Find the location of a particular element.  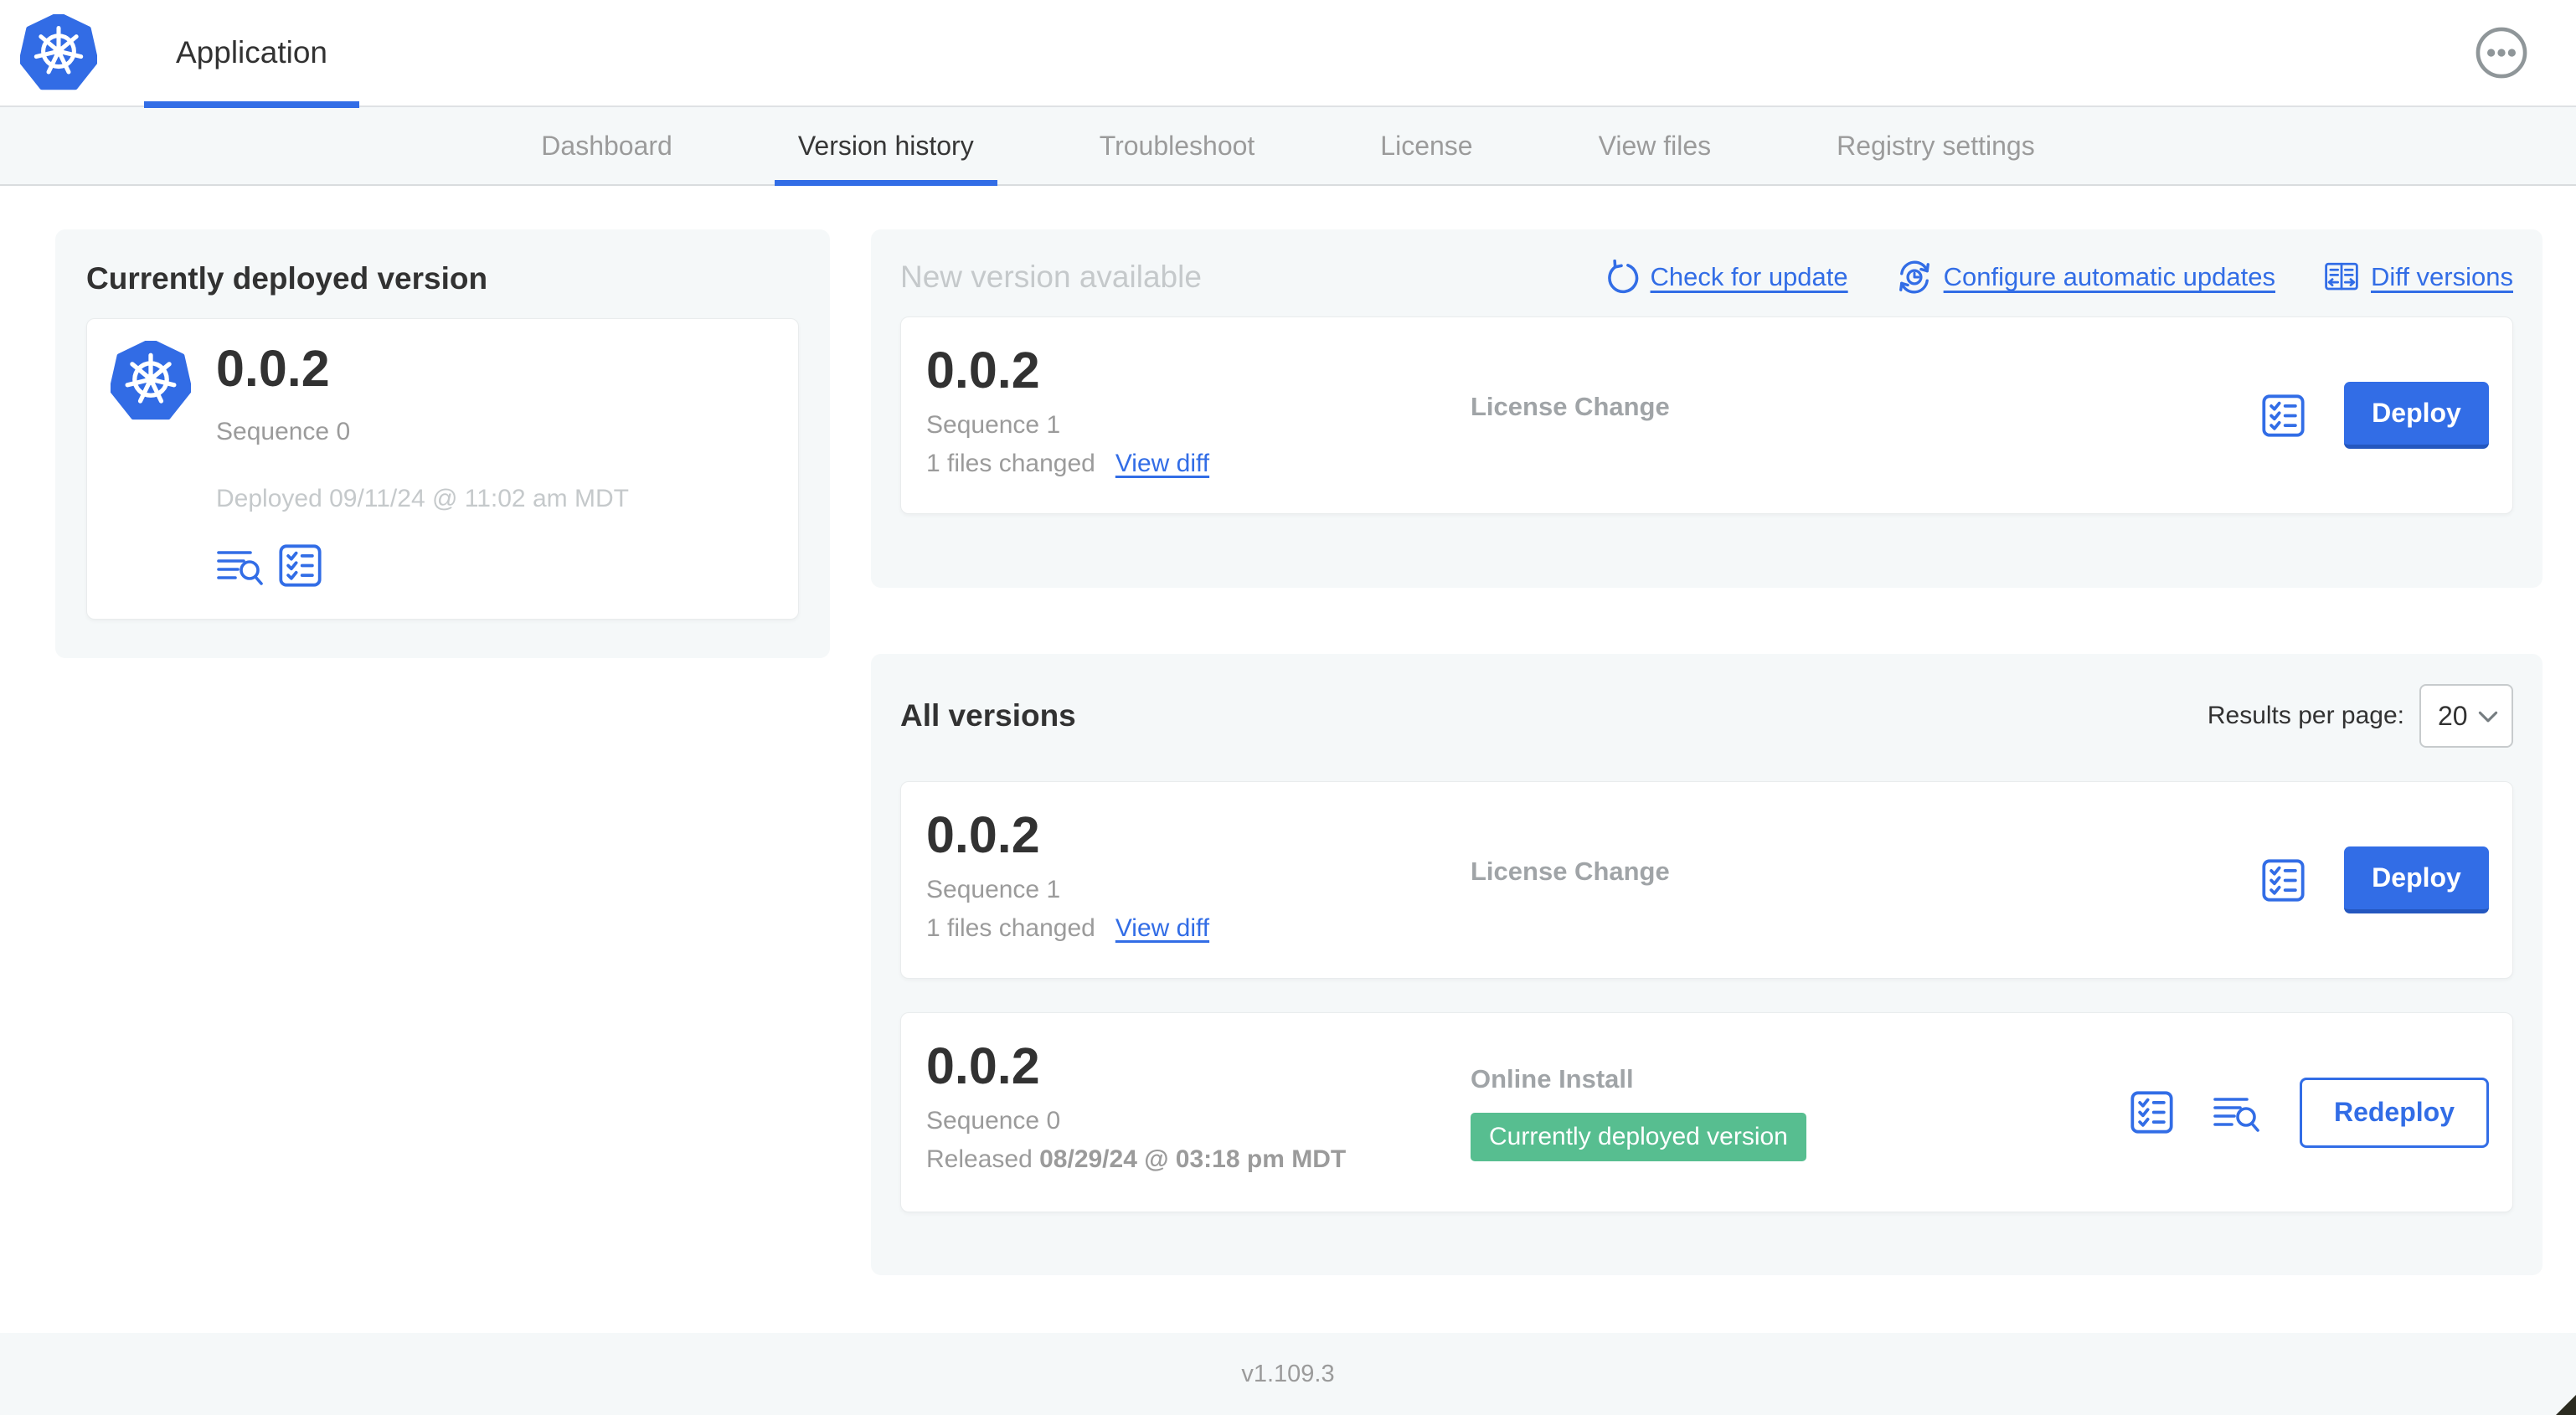

currently-deployed-badge: Currently deployed version is located at coordinates (1638, 1136).